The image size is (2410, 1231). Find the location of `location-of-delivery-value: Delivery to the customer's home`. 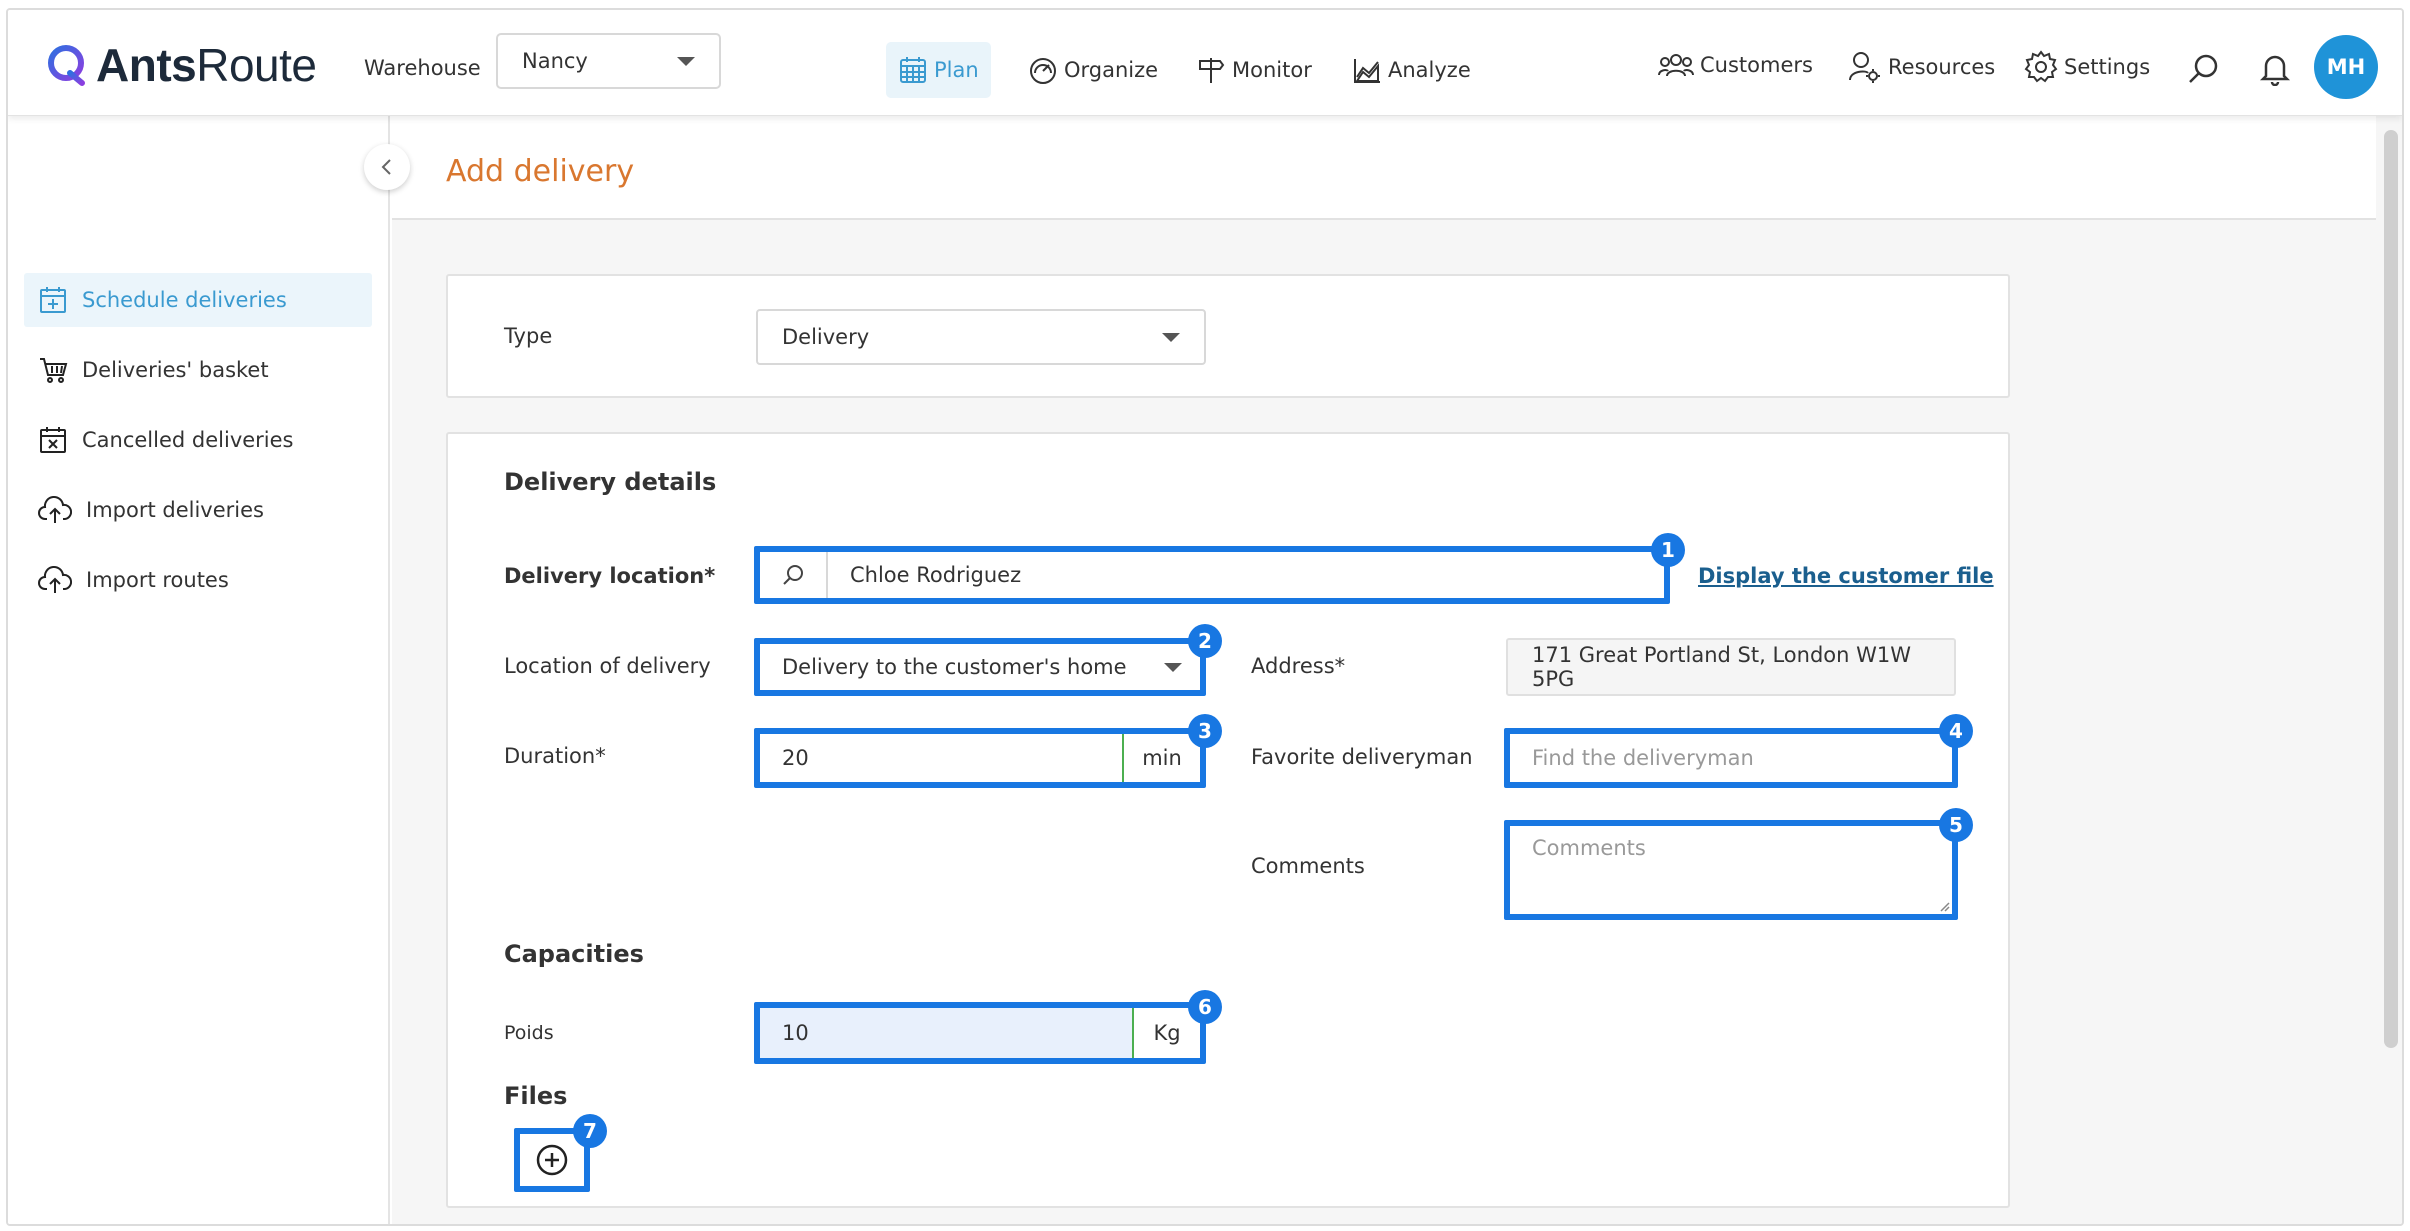

location-of-delivery-value: Delivery to the customer's home is located at coordinates (954, 667).